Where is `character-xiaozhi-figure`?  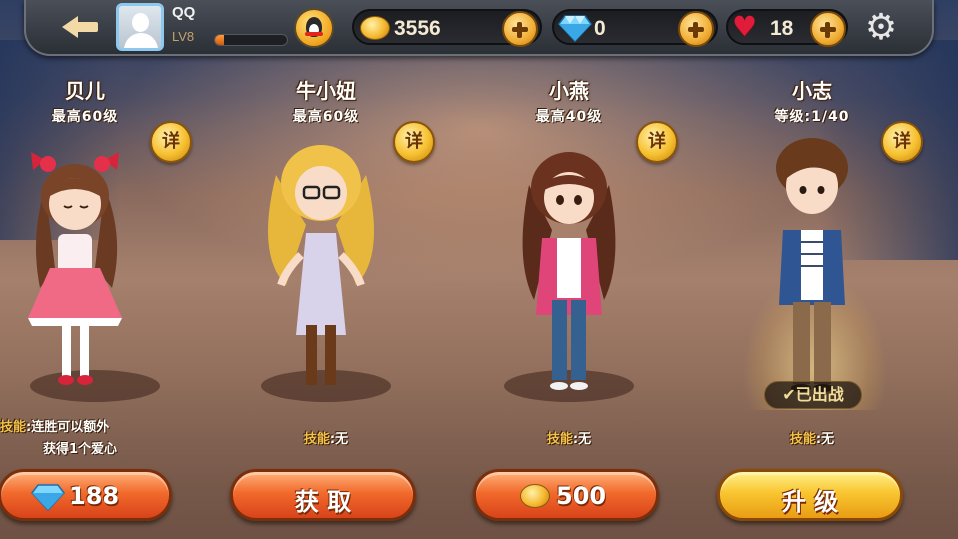
character-xiaozhi-figure is located at coordinates (812, 265).